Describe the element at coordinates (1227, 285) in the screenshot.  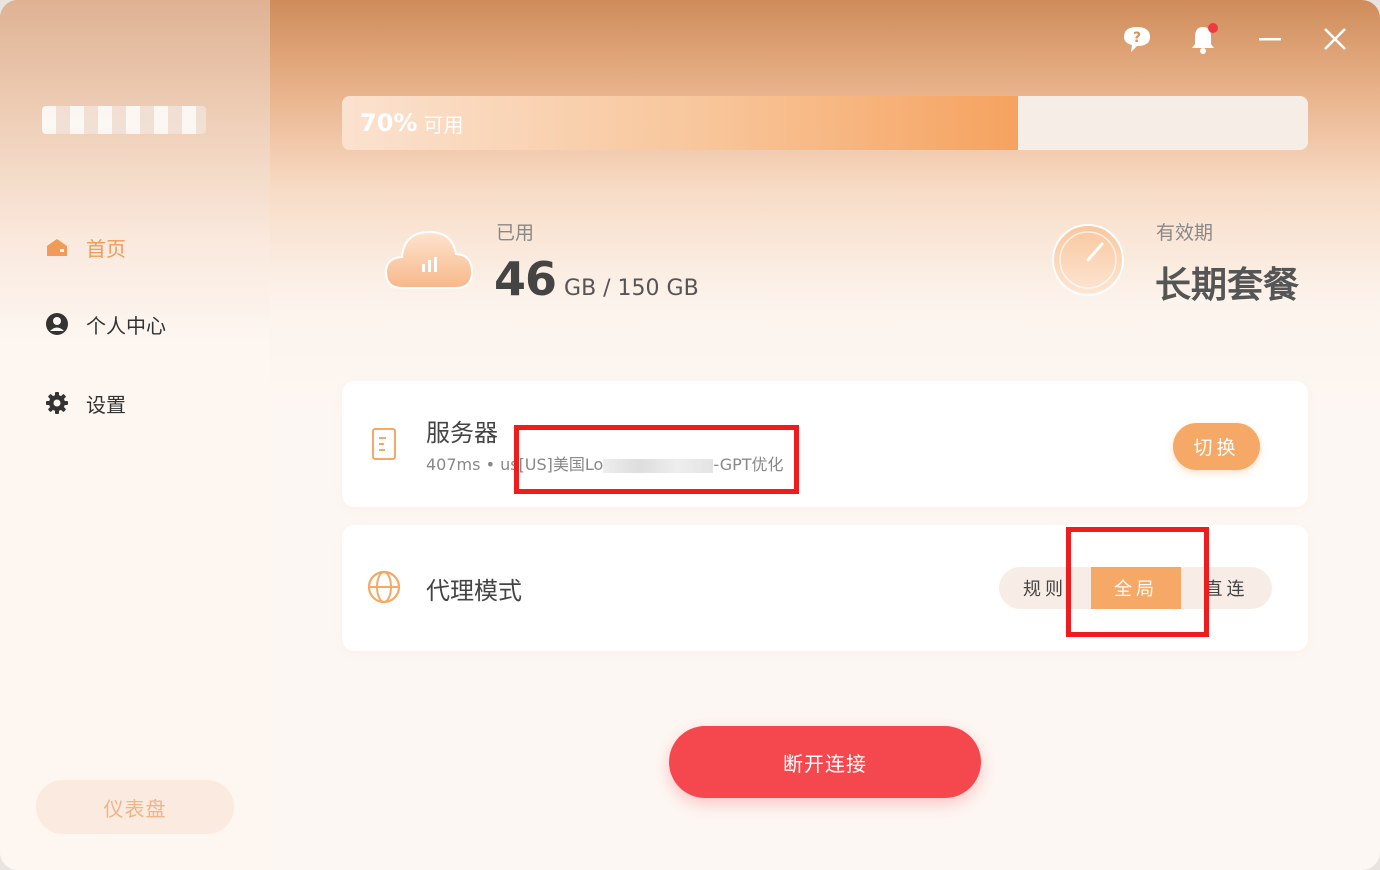
I see `validity-value: 长期套餐` at that location.